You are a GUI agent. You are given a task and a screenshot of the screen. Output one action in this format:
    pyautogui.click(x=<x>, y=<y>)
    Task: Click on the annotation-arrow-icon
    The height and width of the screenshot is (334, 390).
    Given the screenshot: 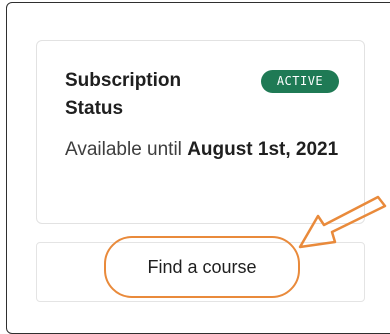 What is the action you would take?
    pyautogui.click(x=342, y=222)
    